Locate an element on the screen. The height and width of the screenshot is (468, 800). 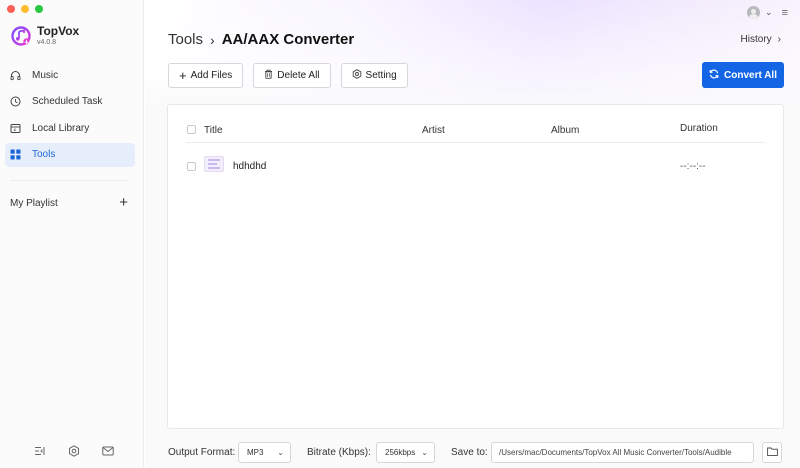
window-controls is located at coordinates (25, 9).